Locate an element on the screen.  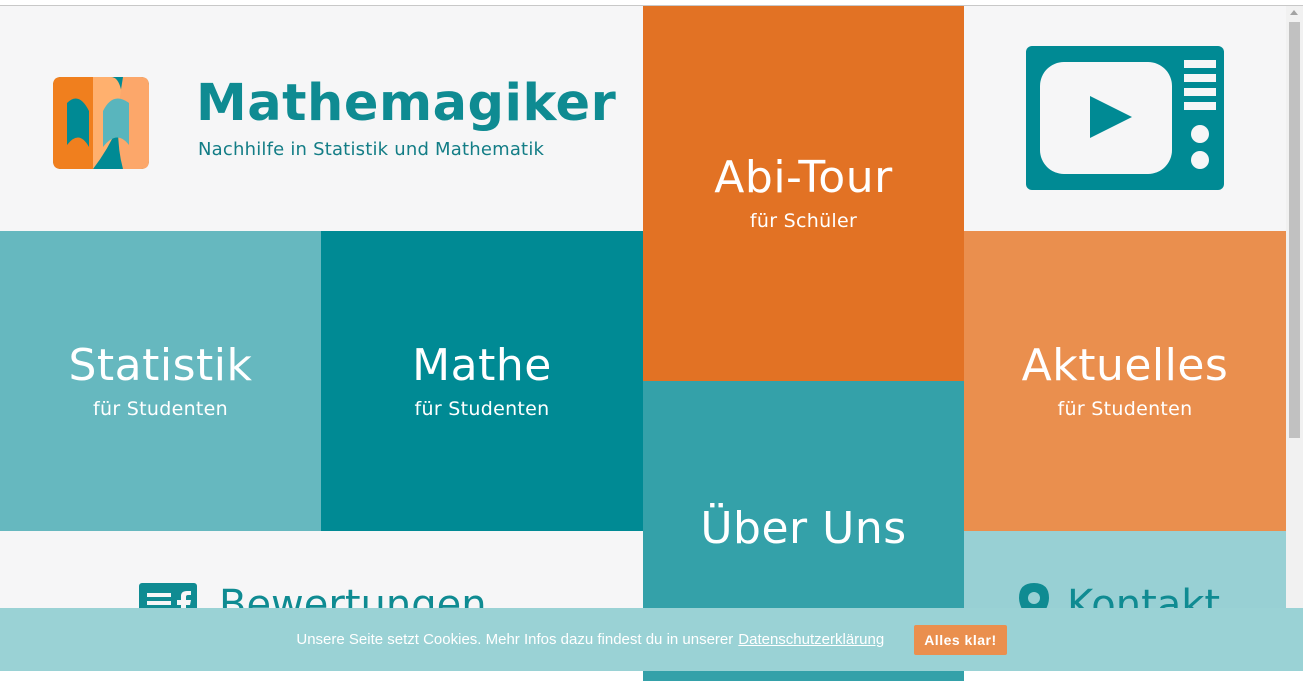
tile-mathe-subtitle: für Studenten is located at coordinates (482, 409).